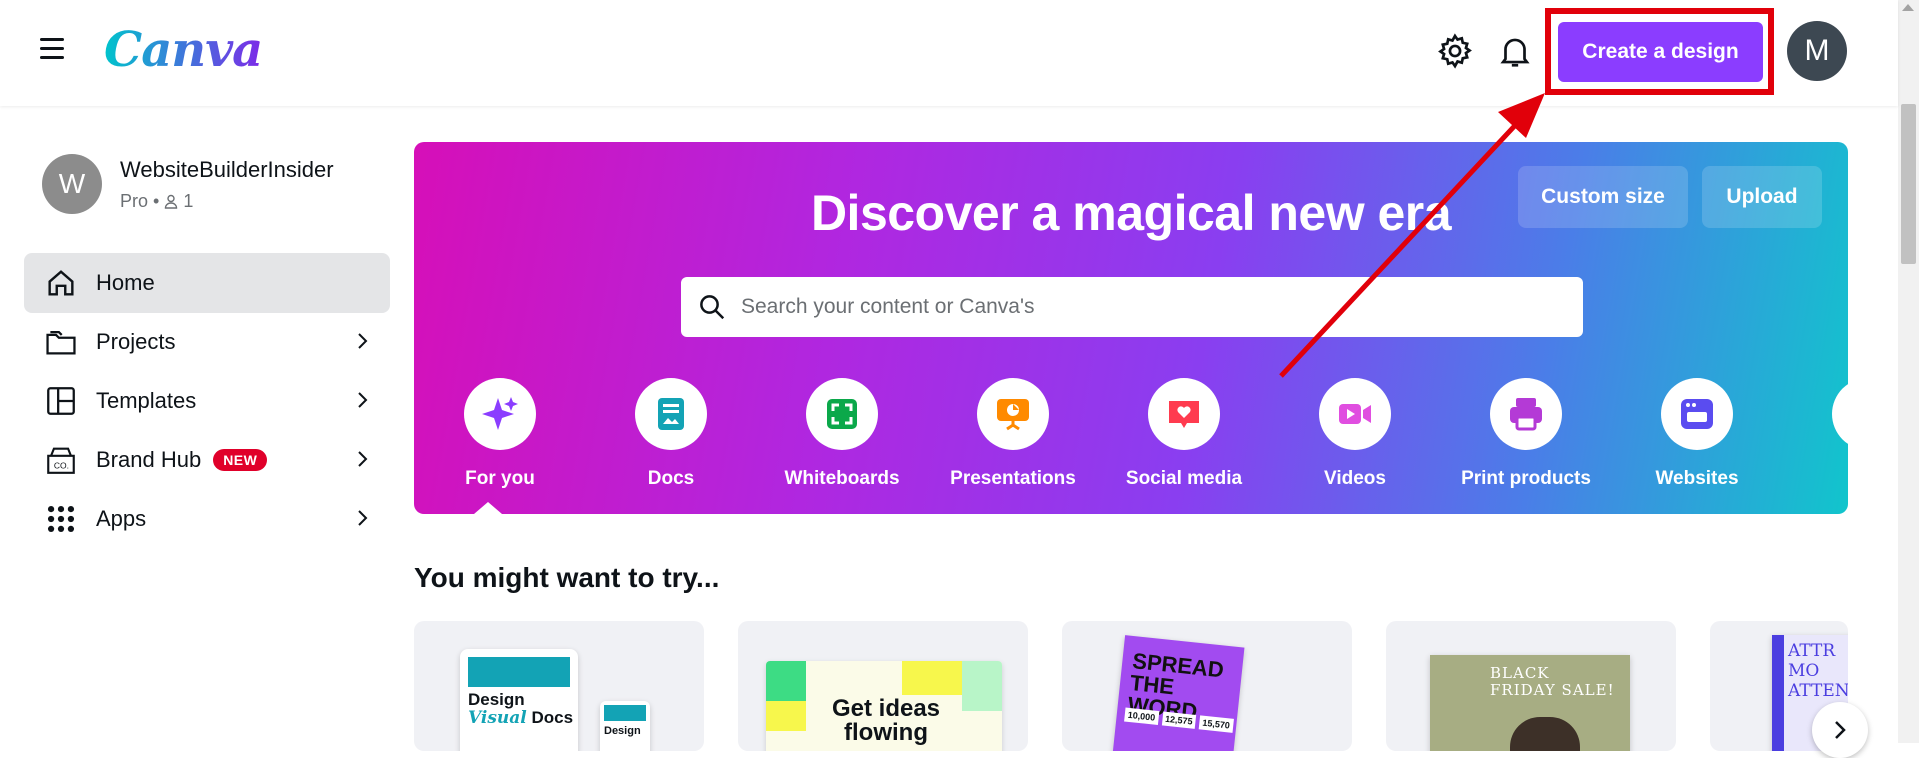 The height and width of the screenshot is (758, 1919). I want to click on doc-thumbnail: Design Visual Docs, so click(519, 700).